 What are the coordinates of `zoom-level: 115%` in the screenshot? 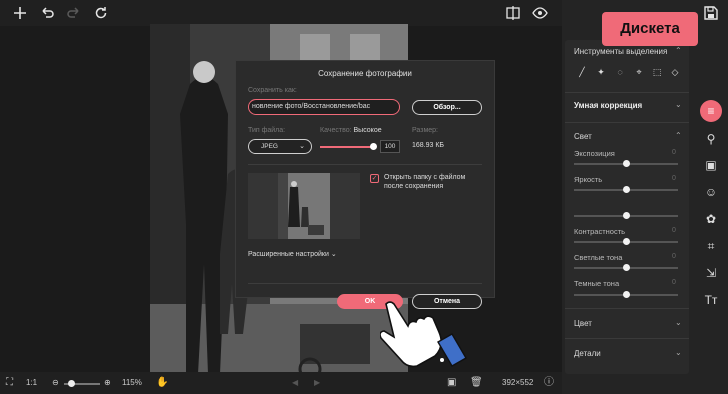 It's located at (132, 382).